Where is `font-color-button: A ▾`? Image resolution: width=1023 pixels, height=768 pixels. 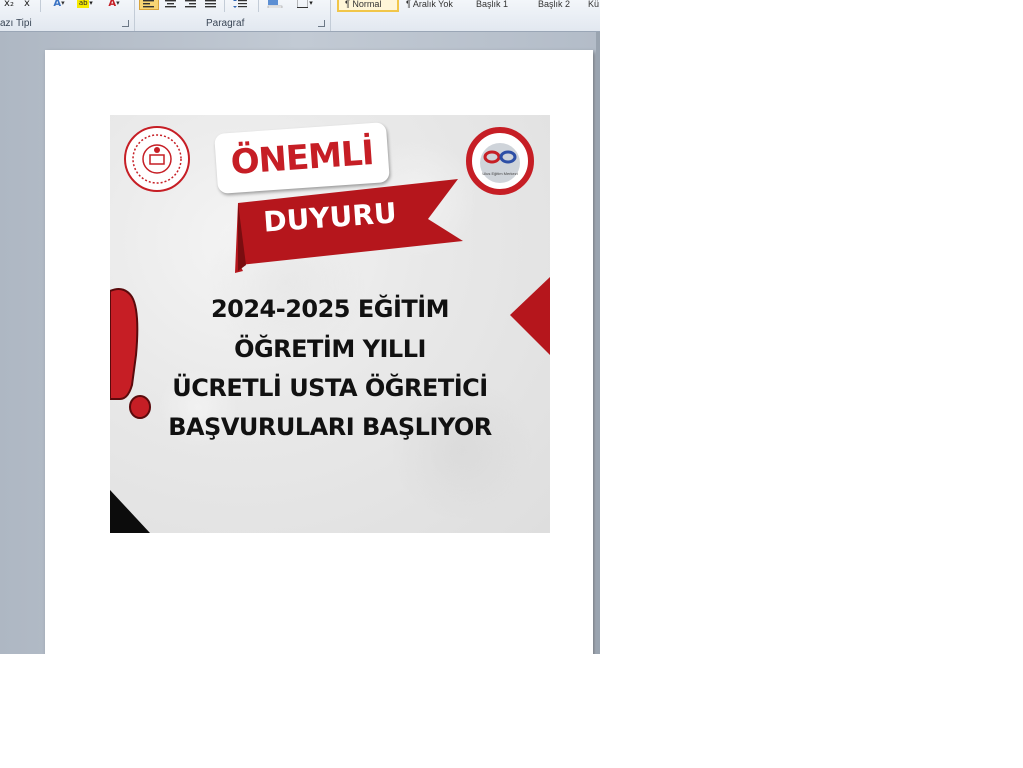
font-color-button: A ▾ is located at coordinates (114, 5).